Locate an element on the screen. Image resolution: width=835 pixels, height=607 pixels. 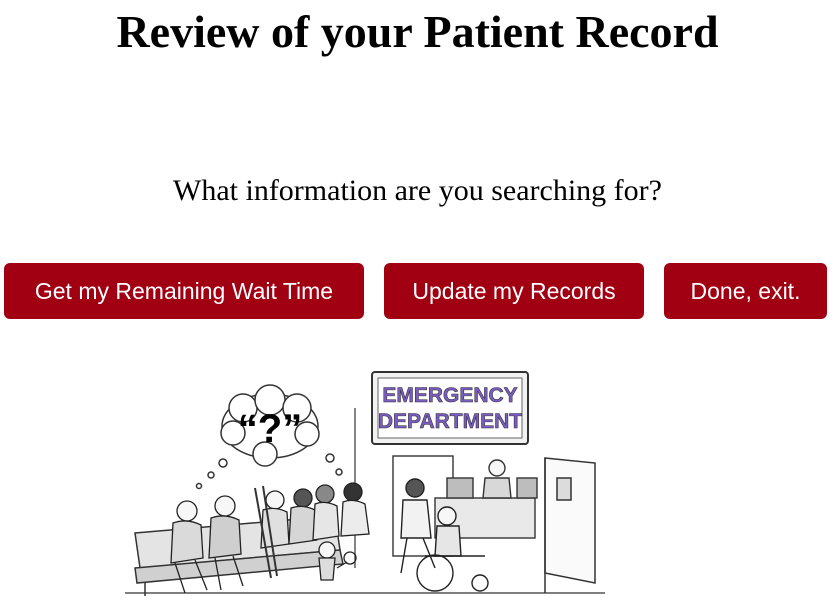
sign-text-department: DEPARTMENT is located at coordinates (450, 421).